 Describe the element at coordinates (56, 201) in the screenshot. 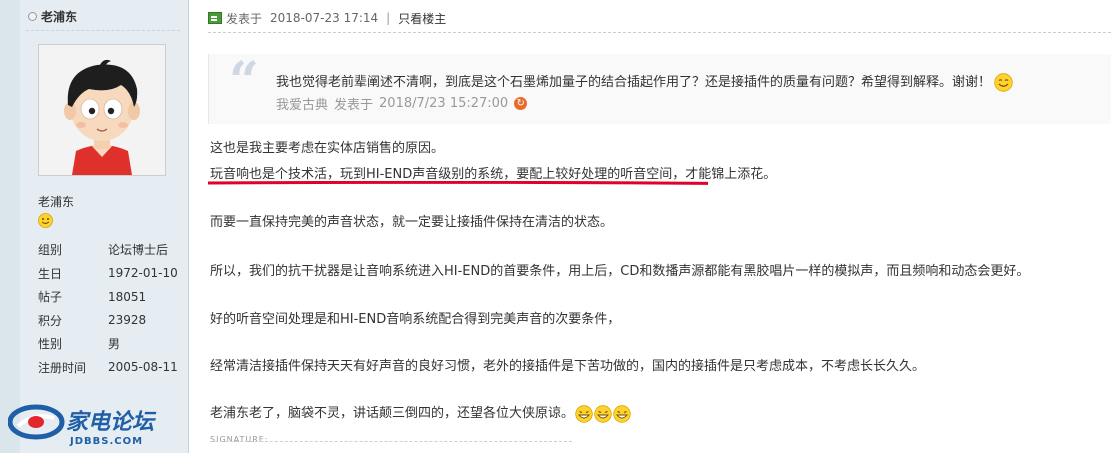

I see `username: 老浦东` at that location.